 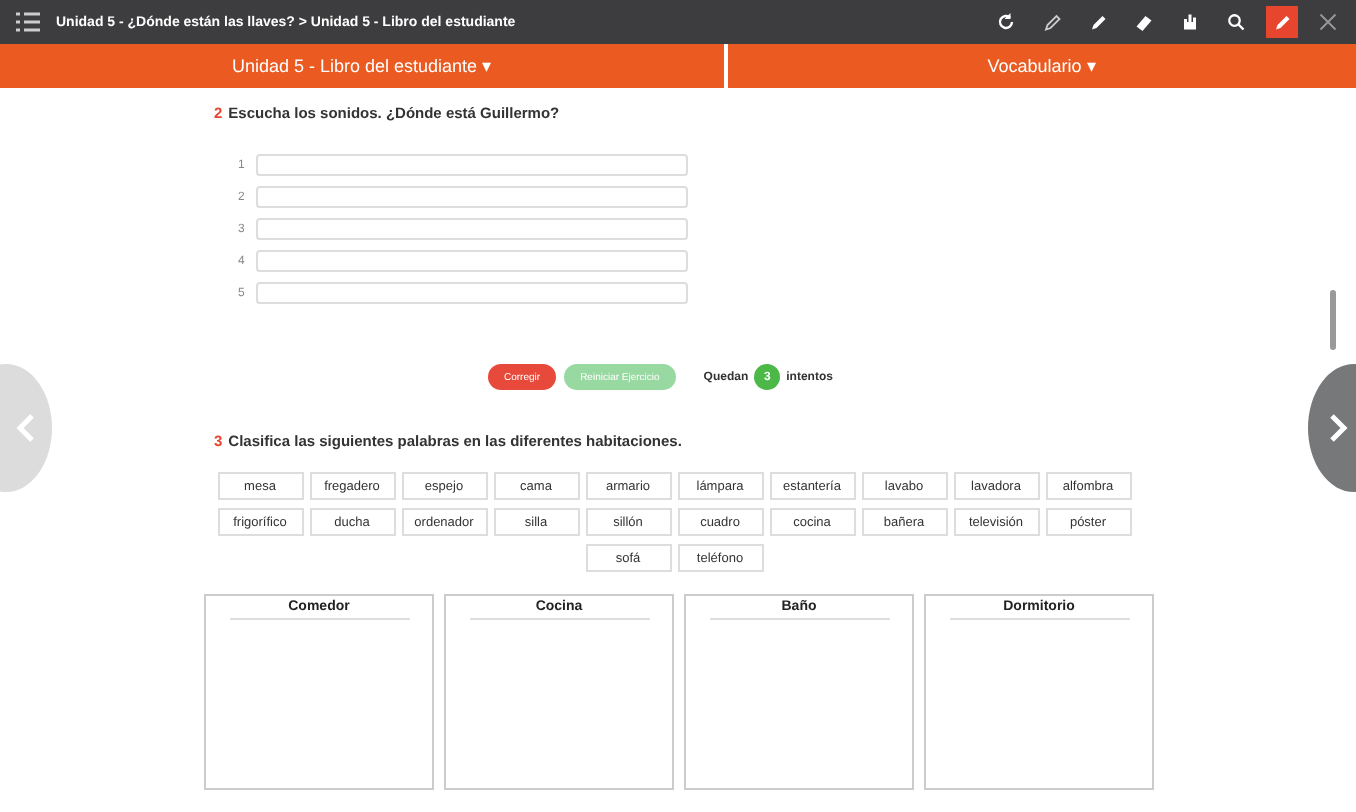 What do you see at coordinates (28, 22) in the screenshot?
I see `menu-icon` at bounding box center [28, 22].